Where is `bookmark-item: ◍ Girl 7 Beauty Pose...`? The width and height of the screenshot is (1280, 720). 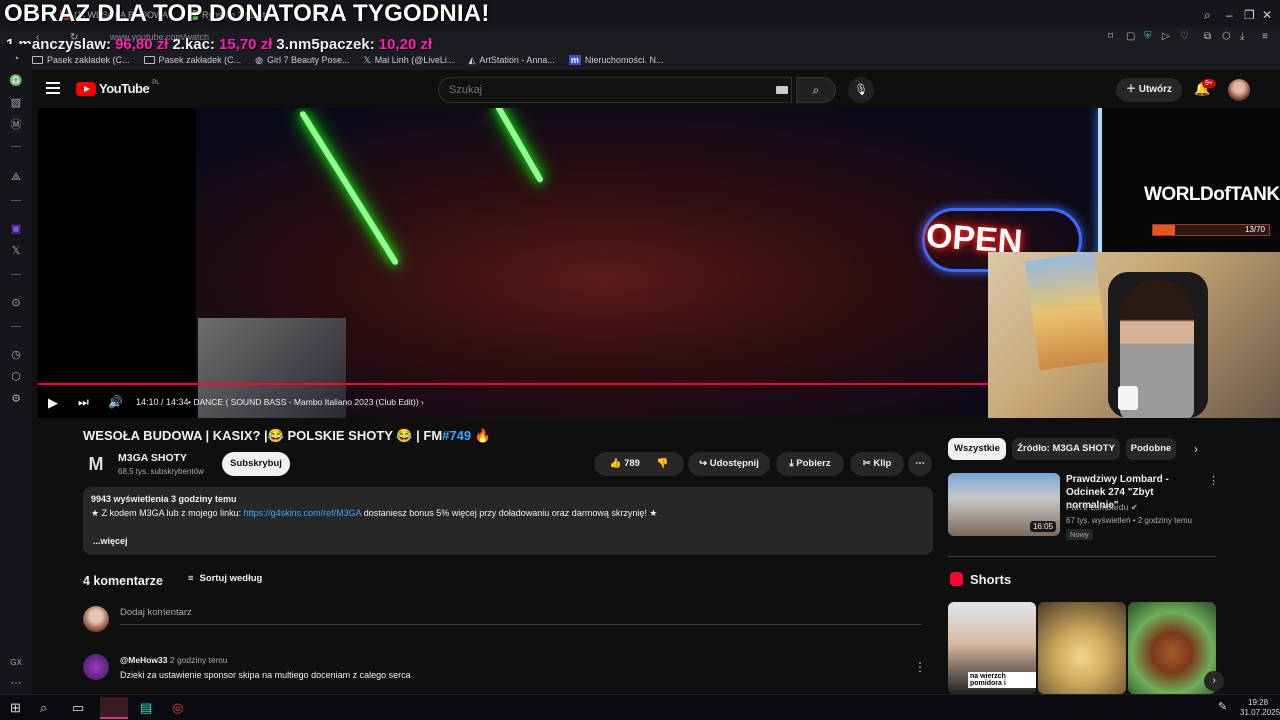 bookmark-item: ◍ Girl 7 Beauty Pose... is located at coordinates (302, 60).